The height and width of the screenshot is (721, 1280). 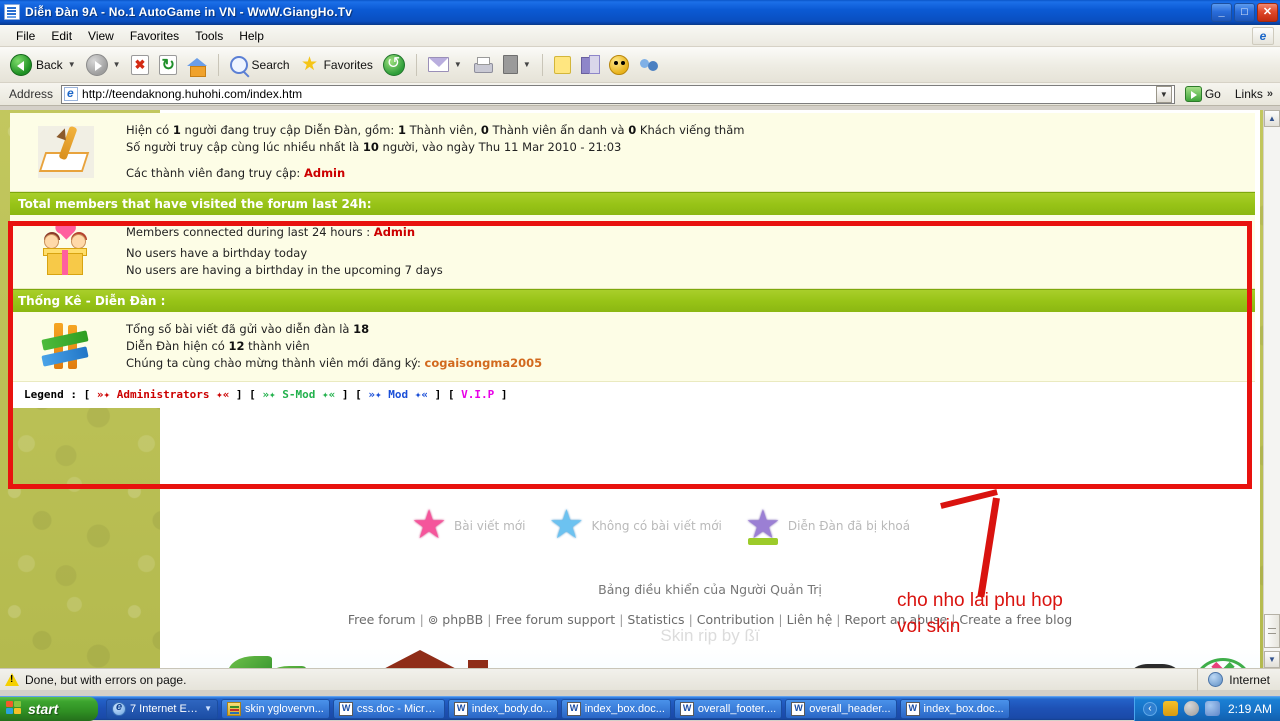 I want to click on research-icon, so click(x=590, y=64).